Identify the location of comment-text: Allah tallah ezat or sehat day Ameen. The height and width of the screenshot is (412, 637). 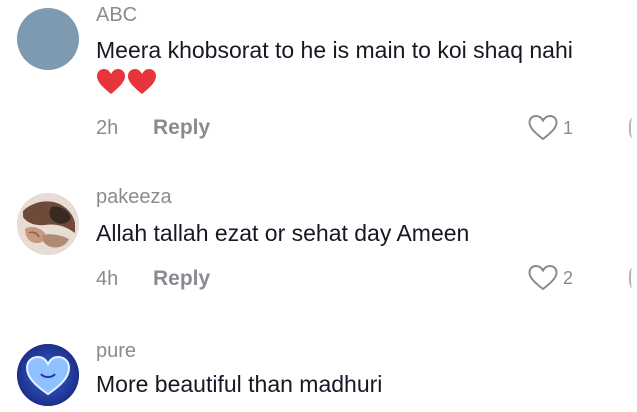
(283, 233).